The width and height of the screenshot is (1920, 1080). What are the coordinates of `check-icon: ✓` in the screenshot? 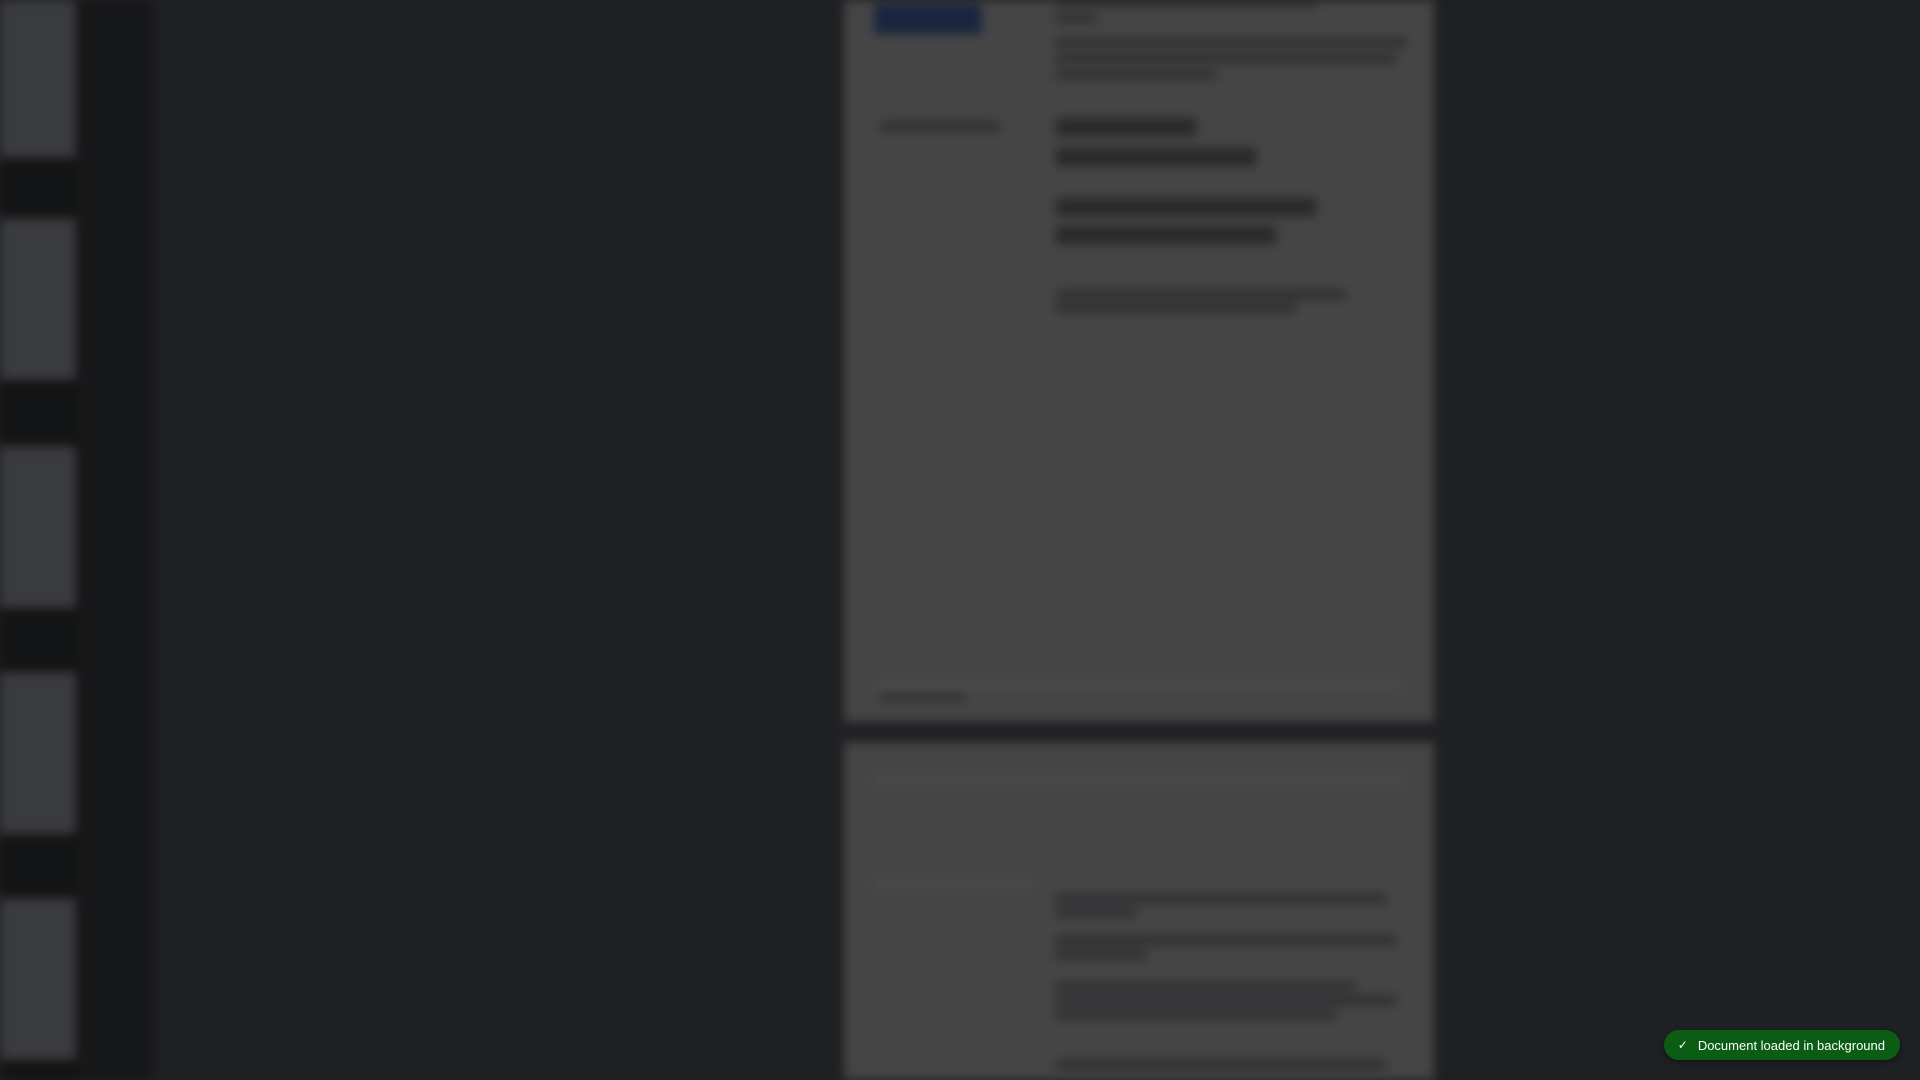 It's located at (1682, 1045).